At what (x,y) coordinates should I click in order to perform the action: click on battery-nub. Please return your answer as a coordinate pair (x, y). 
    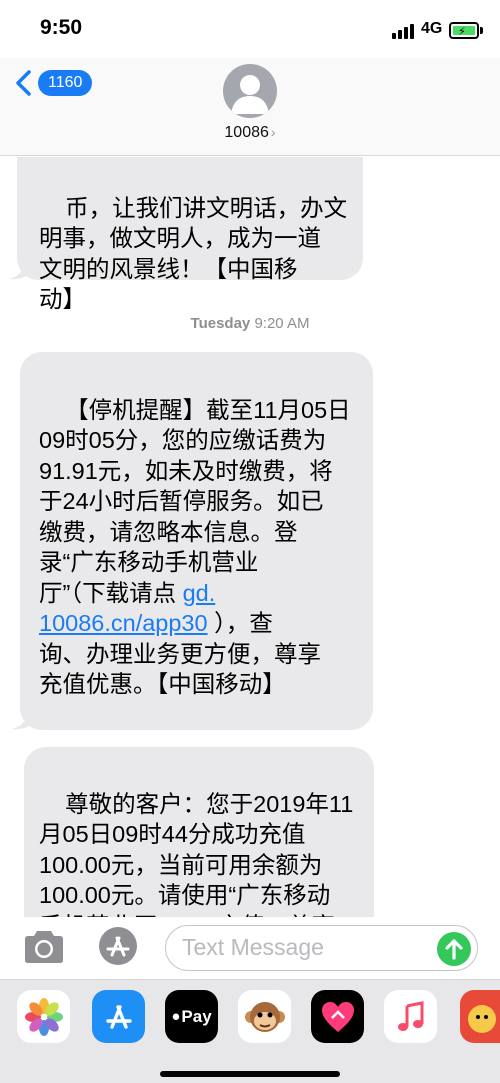
    Looking at the image, I should click on (481, 30).